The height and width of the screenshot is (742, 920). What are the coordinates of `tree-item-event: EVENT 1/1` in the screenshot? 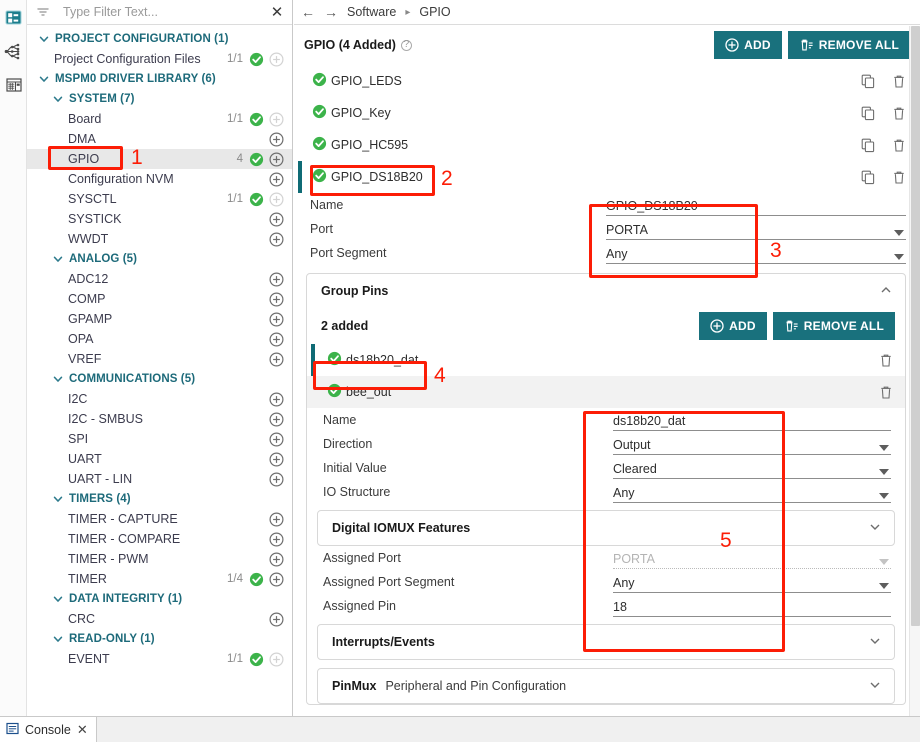 It's located at (159, 659).